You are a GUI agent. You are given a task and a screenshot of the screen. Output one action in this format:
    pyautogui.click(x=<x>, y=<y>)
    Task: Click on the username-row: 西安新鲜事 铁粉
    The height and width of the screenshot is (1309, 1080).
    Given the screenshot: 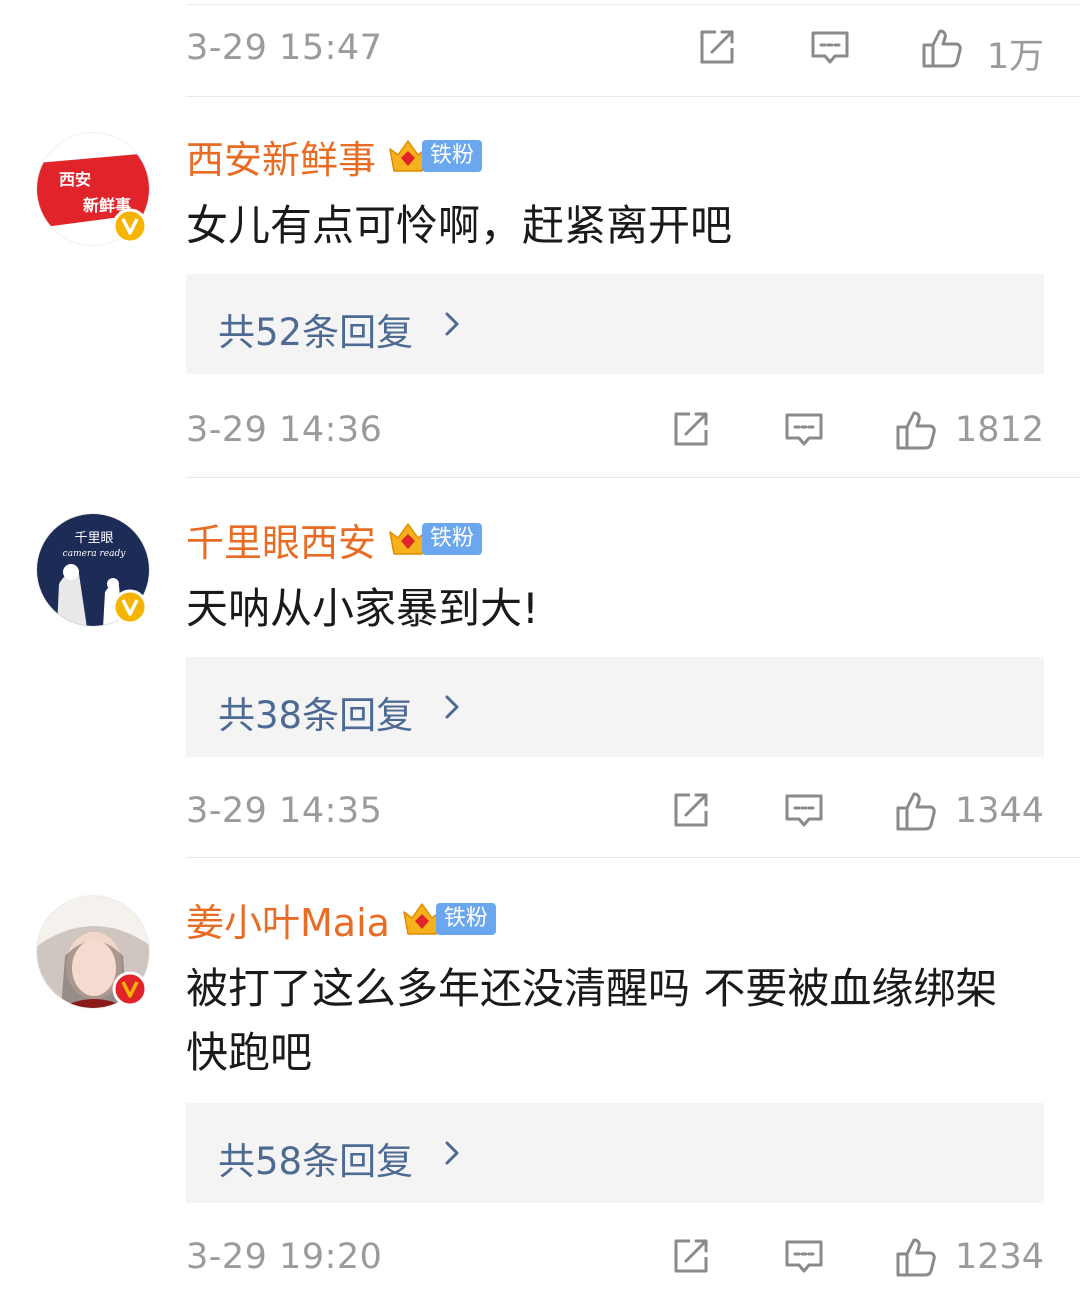 What is the action you would take?
    pyautogui.click(x=334, y=157)
    